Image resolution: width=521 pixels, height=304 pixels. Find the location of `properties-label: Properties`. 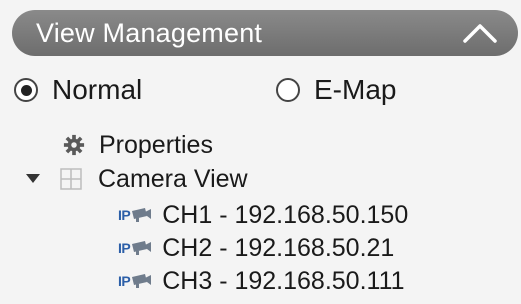

properties-label: Properties is located at coordinates (156, 144).